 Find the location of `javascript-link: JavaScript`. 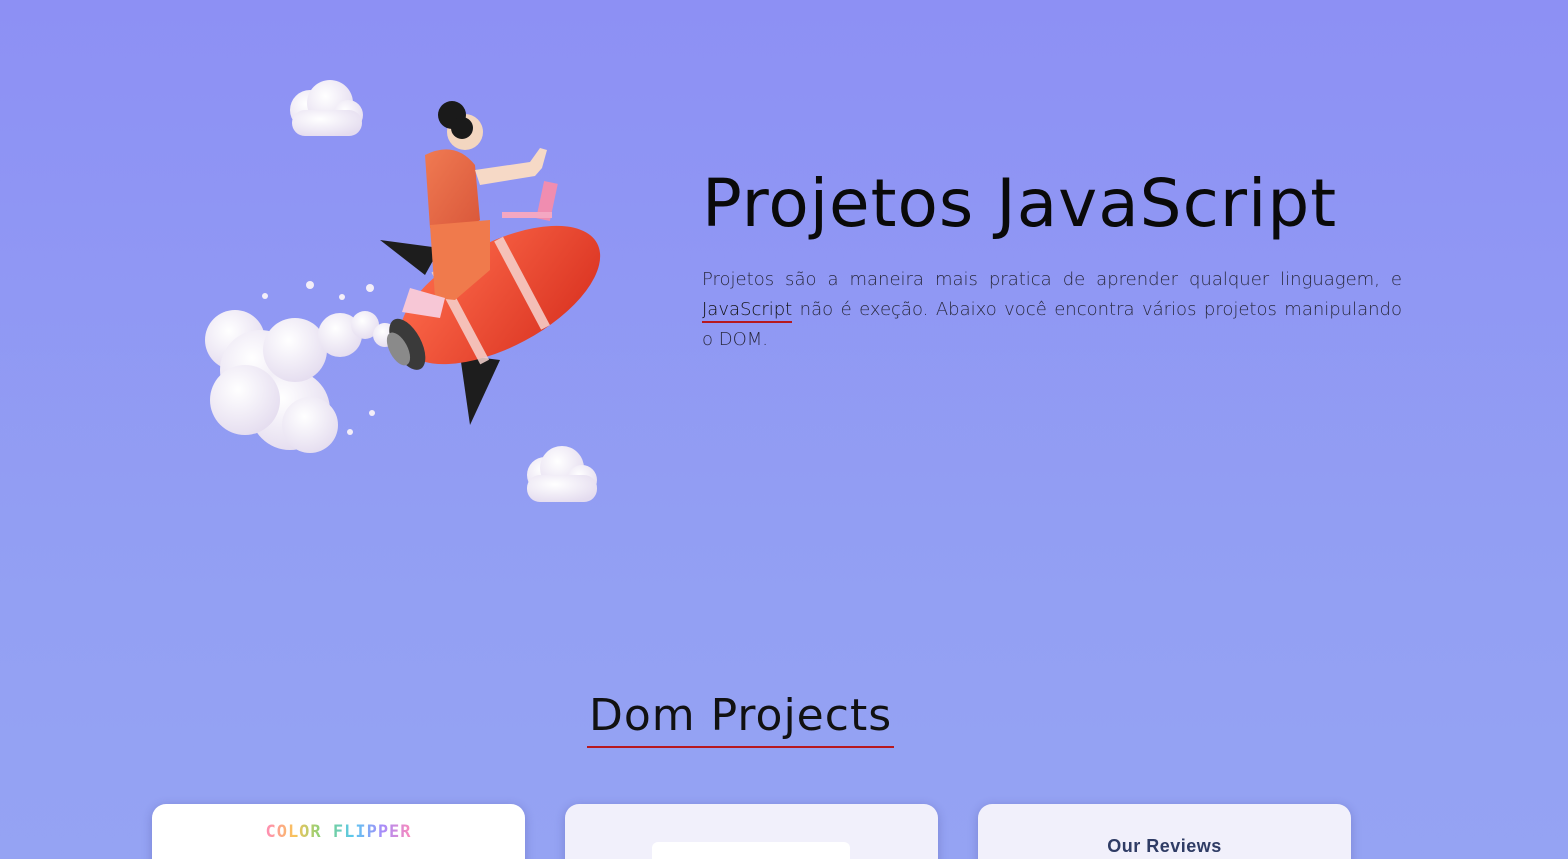

javascript-link: JavaScript is located at coordinates (747, 311).